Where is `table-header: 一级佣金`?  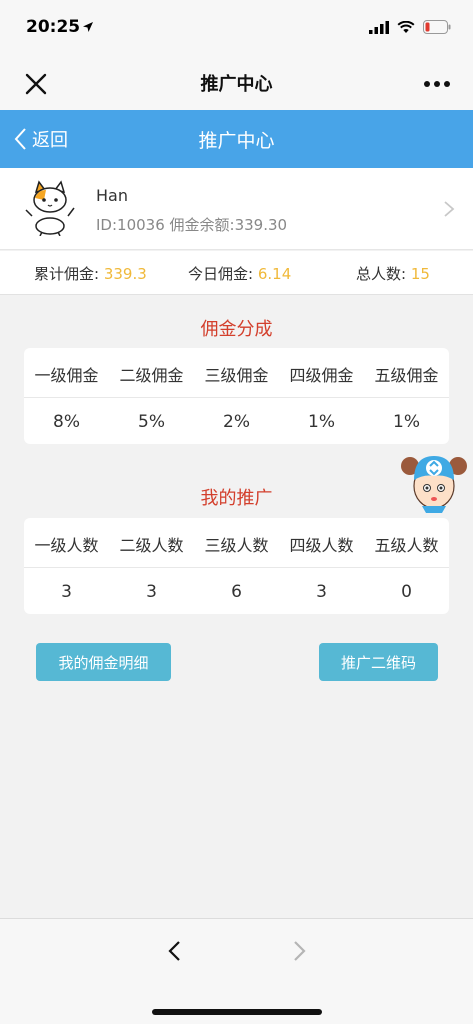 table-header: 一级佣金 is located at coordinates (66, 375).